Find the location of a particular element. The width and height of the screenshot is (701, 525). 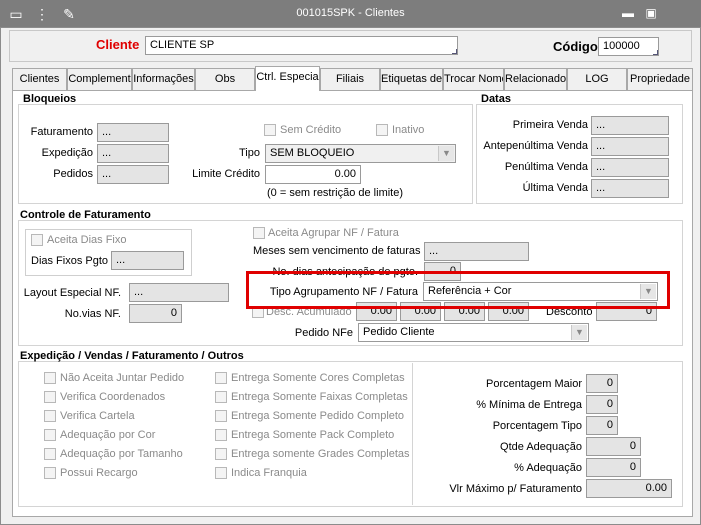

vlr-max-field: 0.00 is located at coordinates (629, 488).